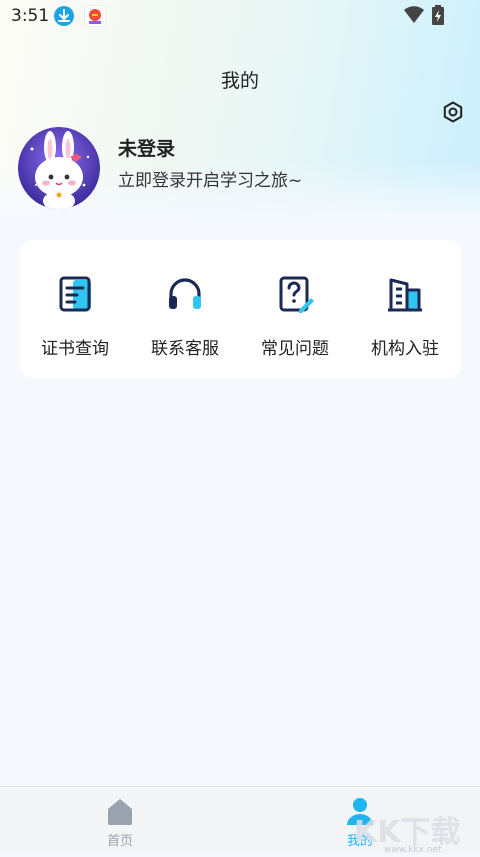  I want to click on certificate-icon, so click(75, 294).